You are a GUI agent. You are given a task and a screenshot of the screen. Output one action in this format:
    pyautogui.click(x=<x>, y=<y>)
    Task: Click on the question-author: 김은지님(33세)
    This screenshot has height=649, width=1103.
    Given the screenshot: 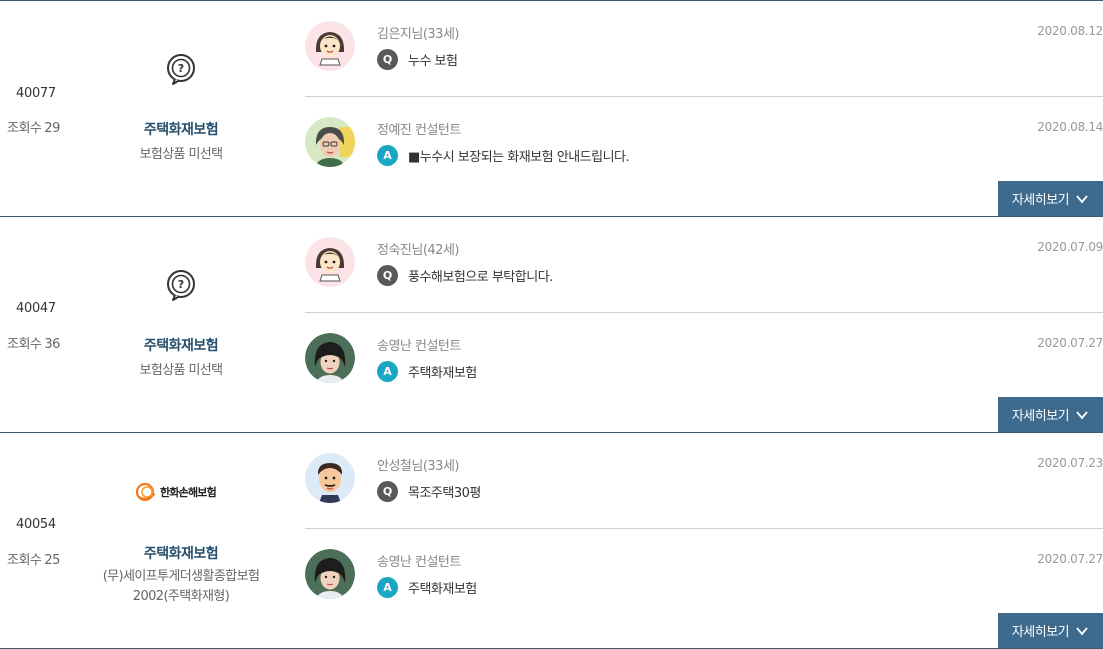 What is the action you would take?
    pyautogui.click(x=418, y=34)
    